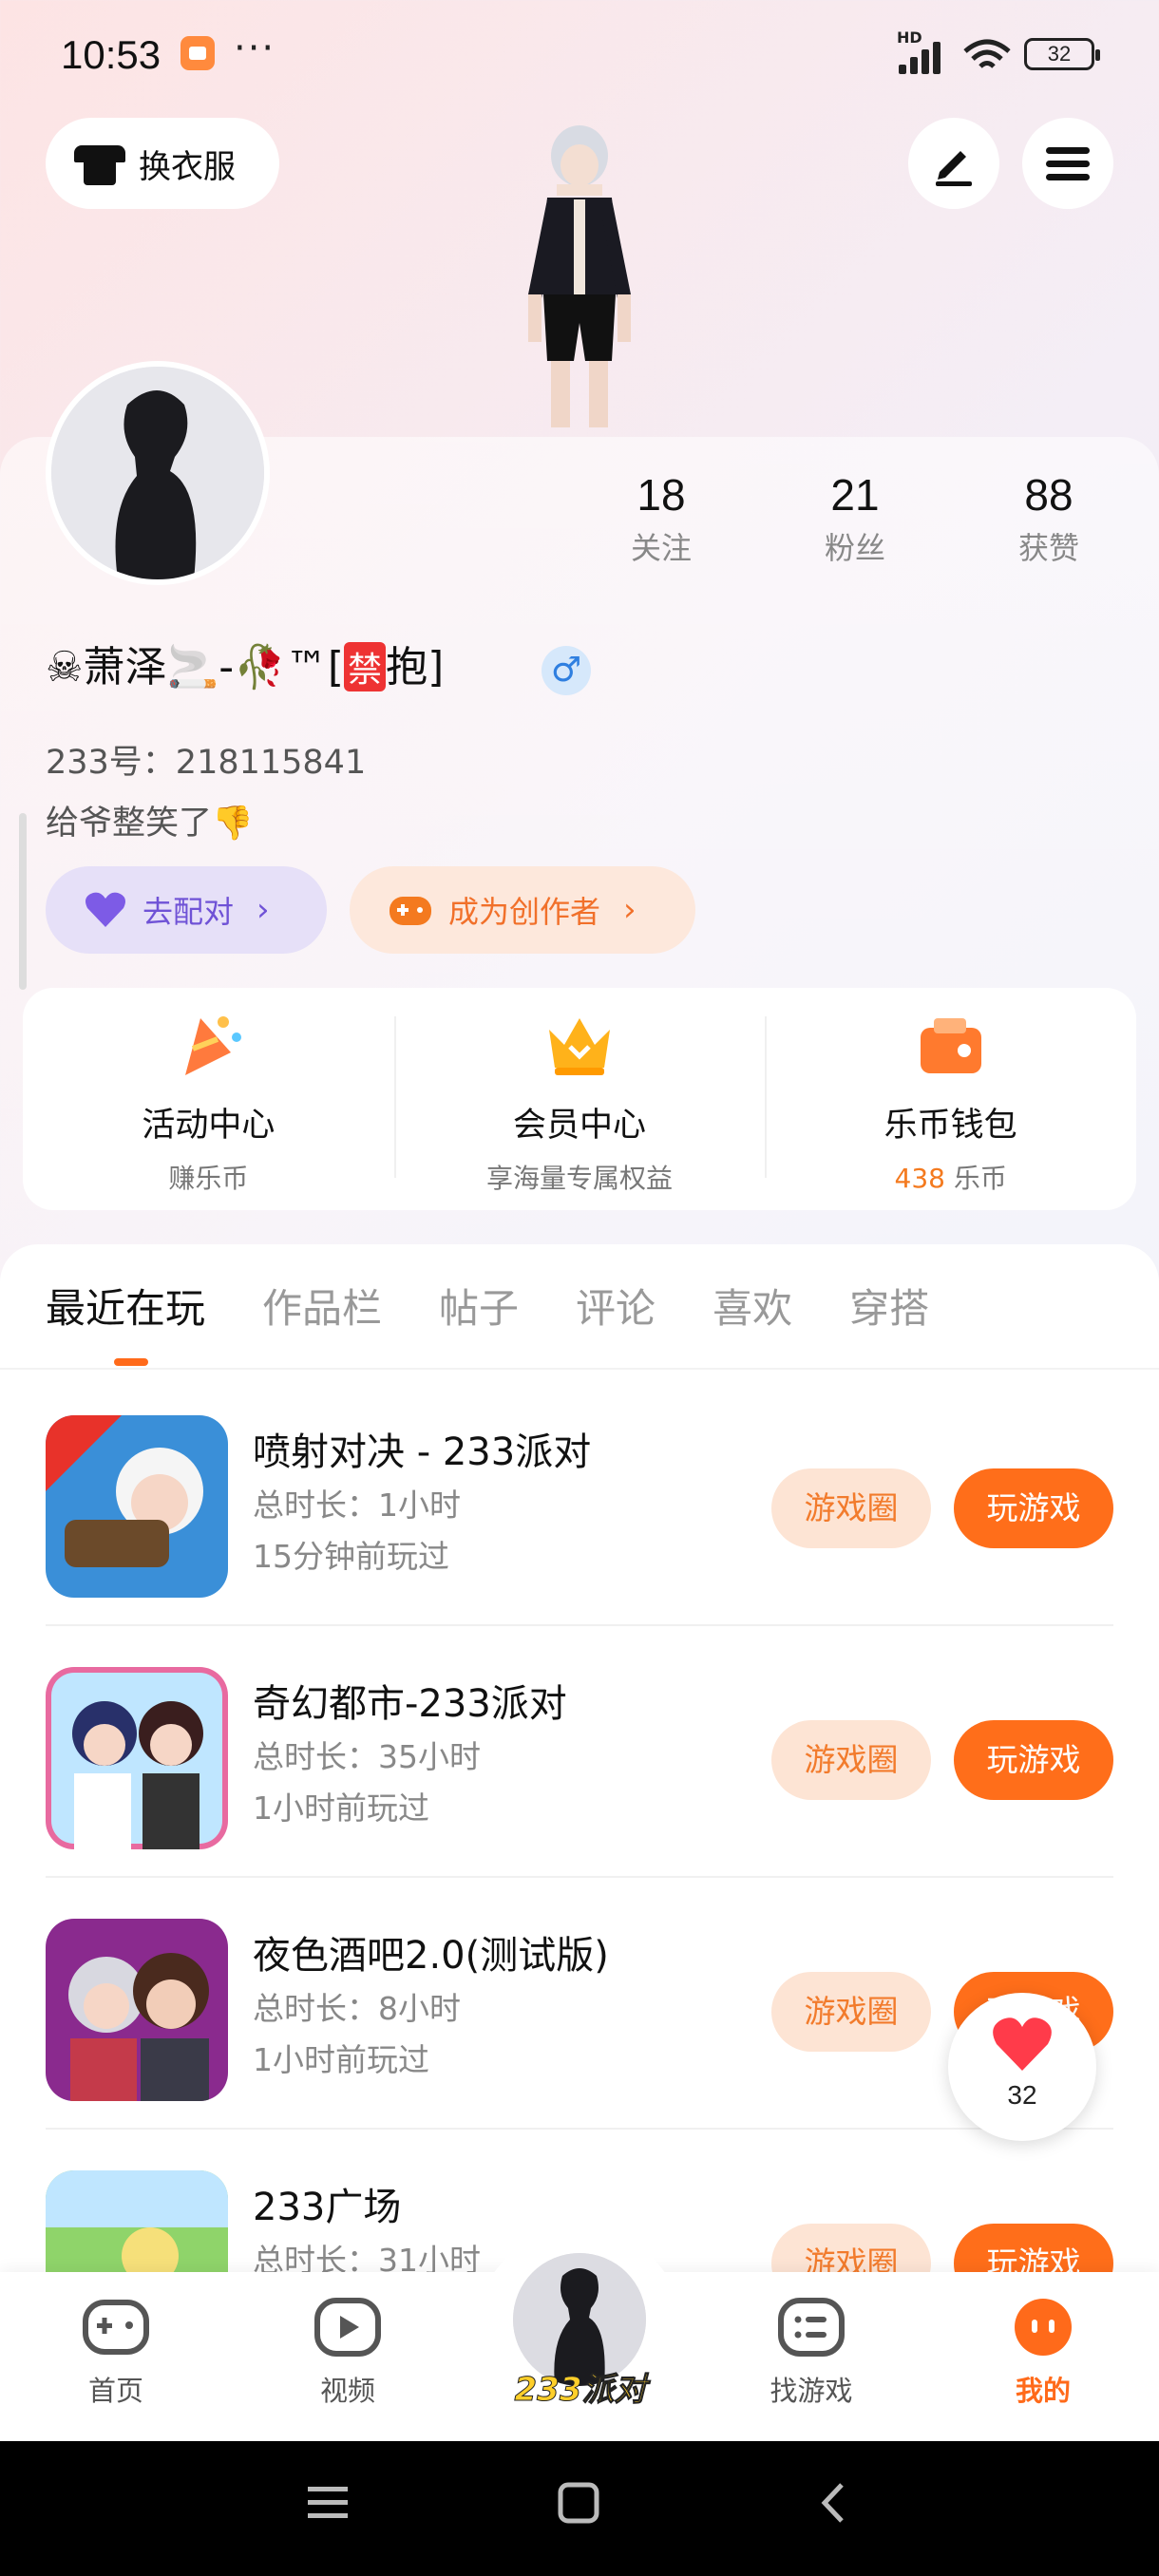 Image resolution: width=1159 pixels, height=2576 pixels. I want to click on nav-find-game: 找游戏, so click(811, 2353).